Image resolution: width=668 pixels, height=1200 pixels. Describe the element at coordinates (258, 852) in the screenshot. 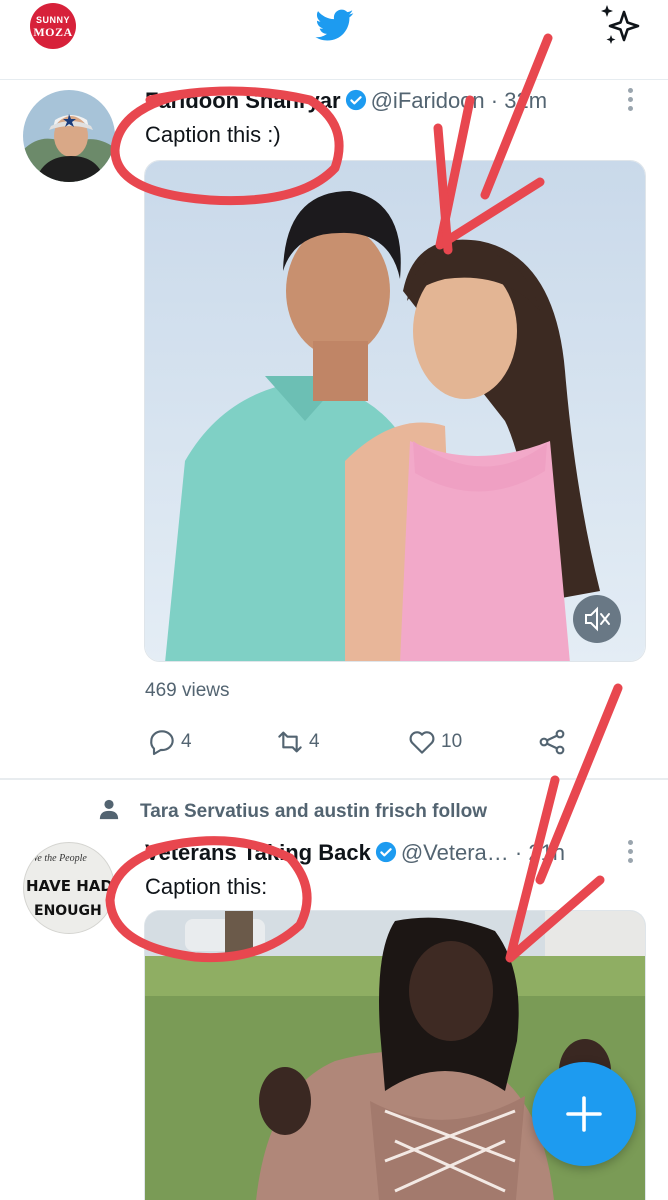

I see `author-name: Veterans Taking Back` at that location.